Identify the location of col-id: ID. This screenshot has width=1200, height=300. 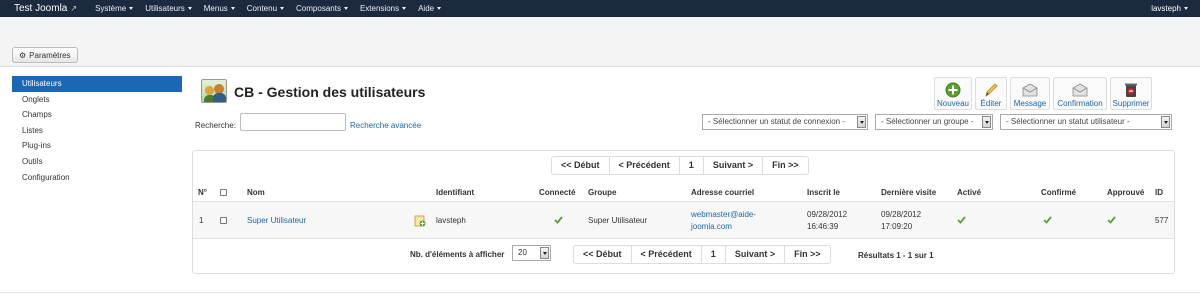
(1159, 192).